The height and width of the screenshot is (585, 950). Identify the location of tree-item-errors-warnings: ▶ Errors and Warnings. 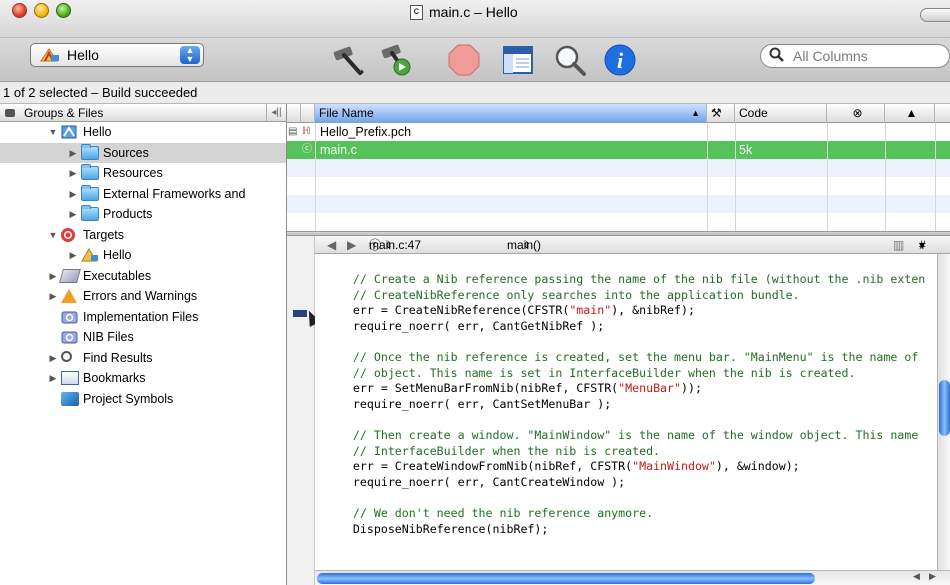
(143, 296).